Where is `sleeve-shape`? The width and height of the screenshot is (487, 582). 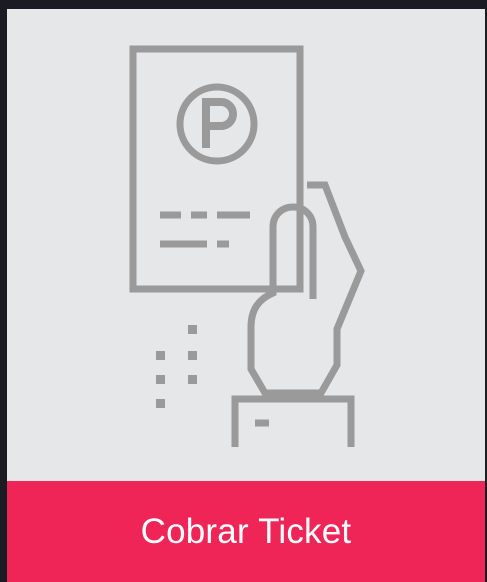 sleeve-shape is located at coordinates (293, 421).